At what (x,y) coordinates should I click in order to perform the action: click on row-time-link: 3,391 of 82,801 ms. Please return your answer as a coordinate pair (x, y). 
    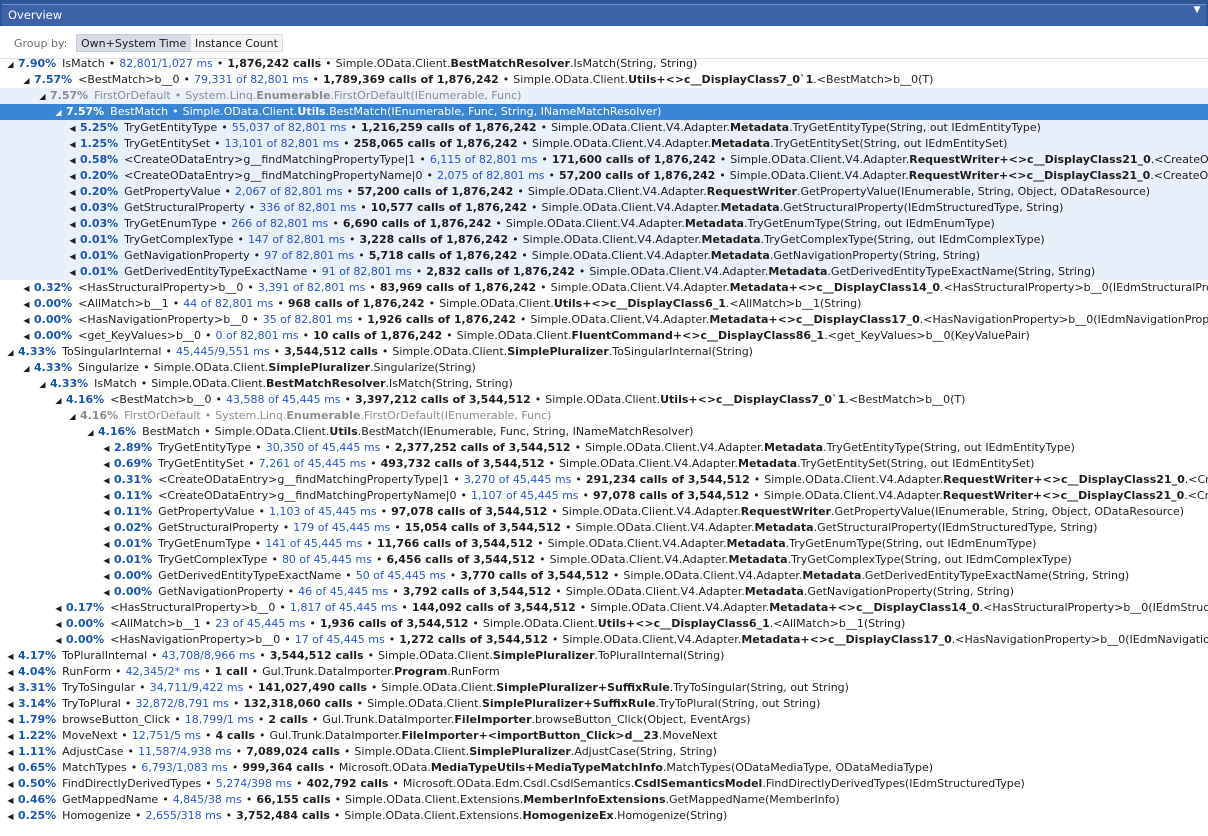
    Looking at the image, I should click on (312, 287).